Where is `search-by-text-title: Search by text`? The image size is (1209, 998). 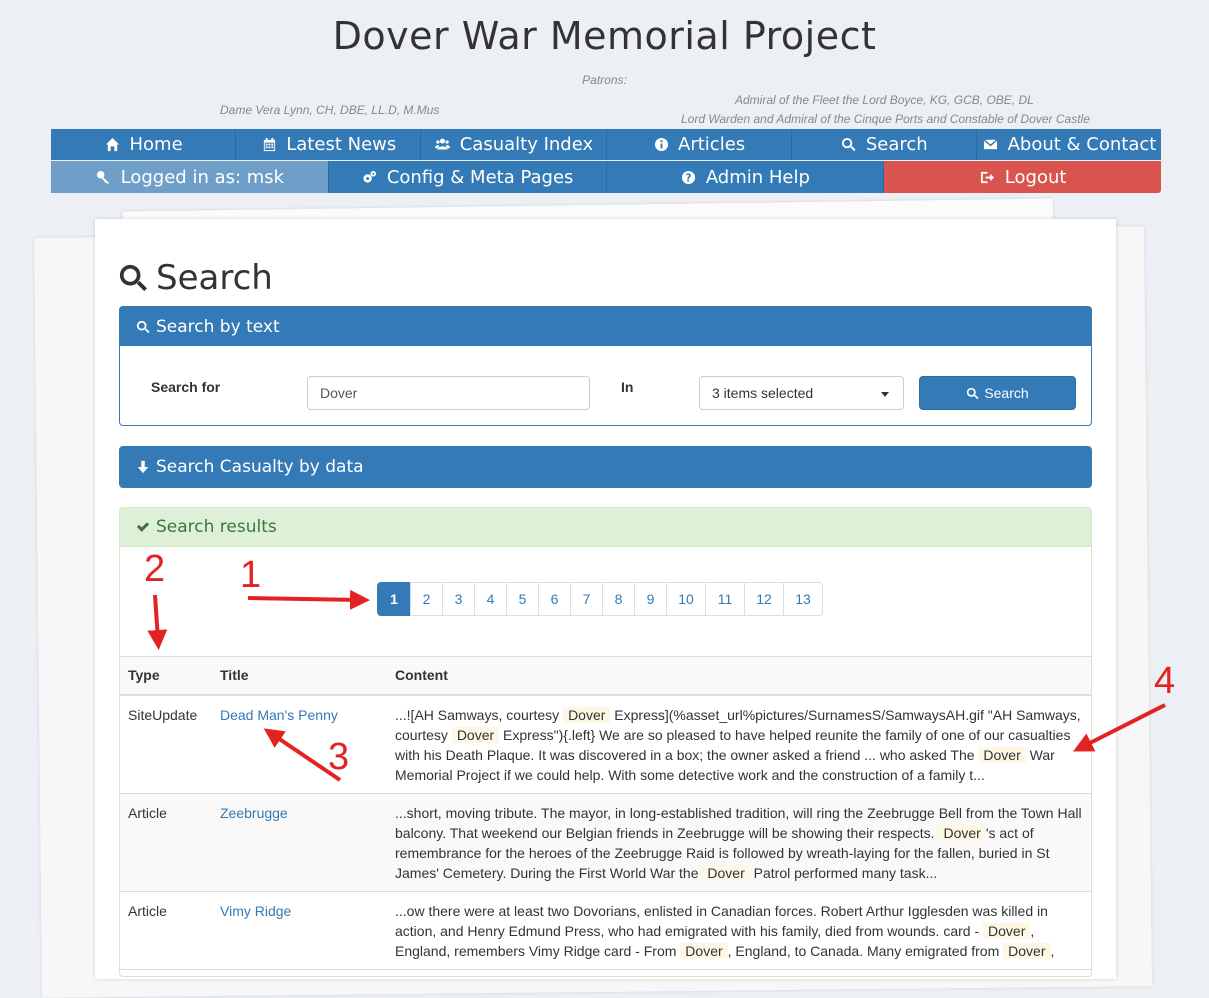
search-by-text-title: Search by text is located at coordinates (218, 326).